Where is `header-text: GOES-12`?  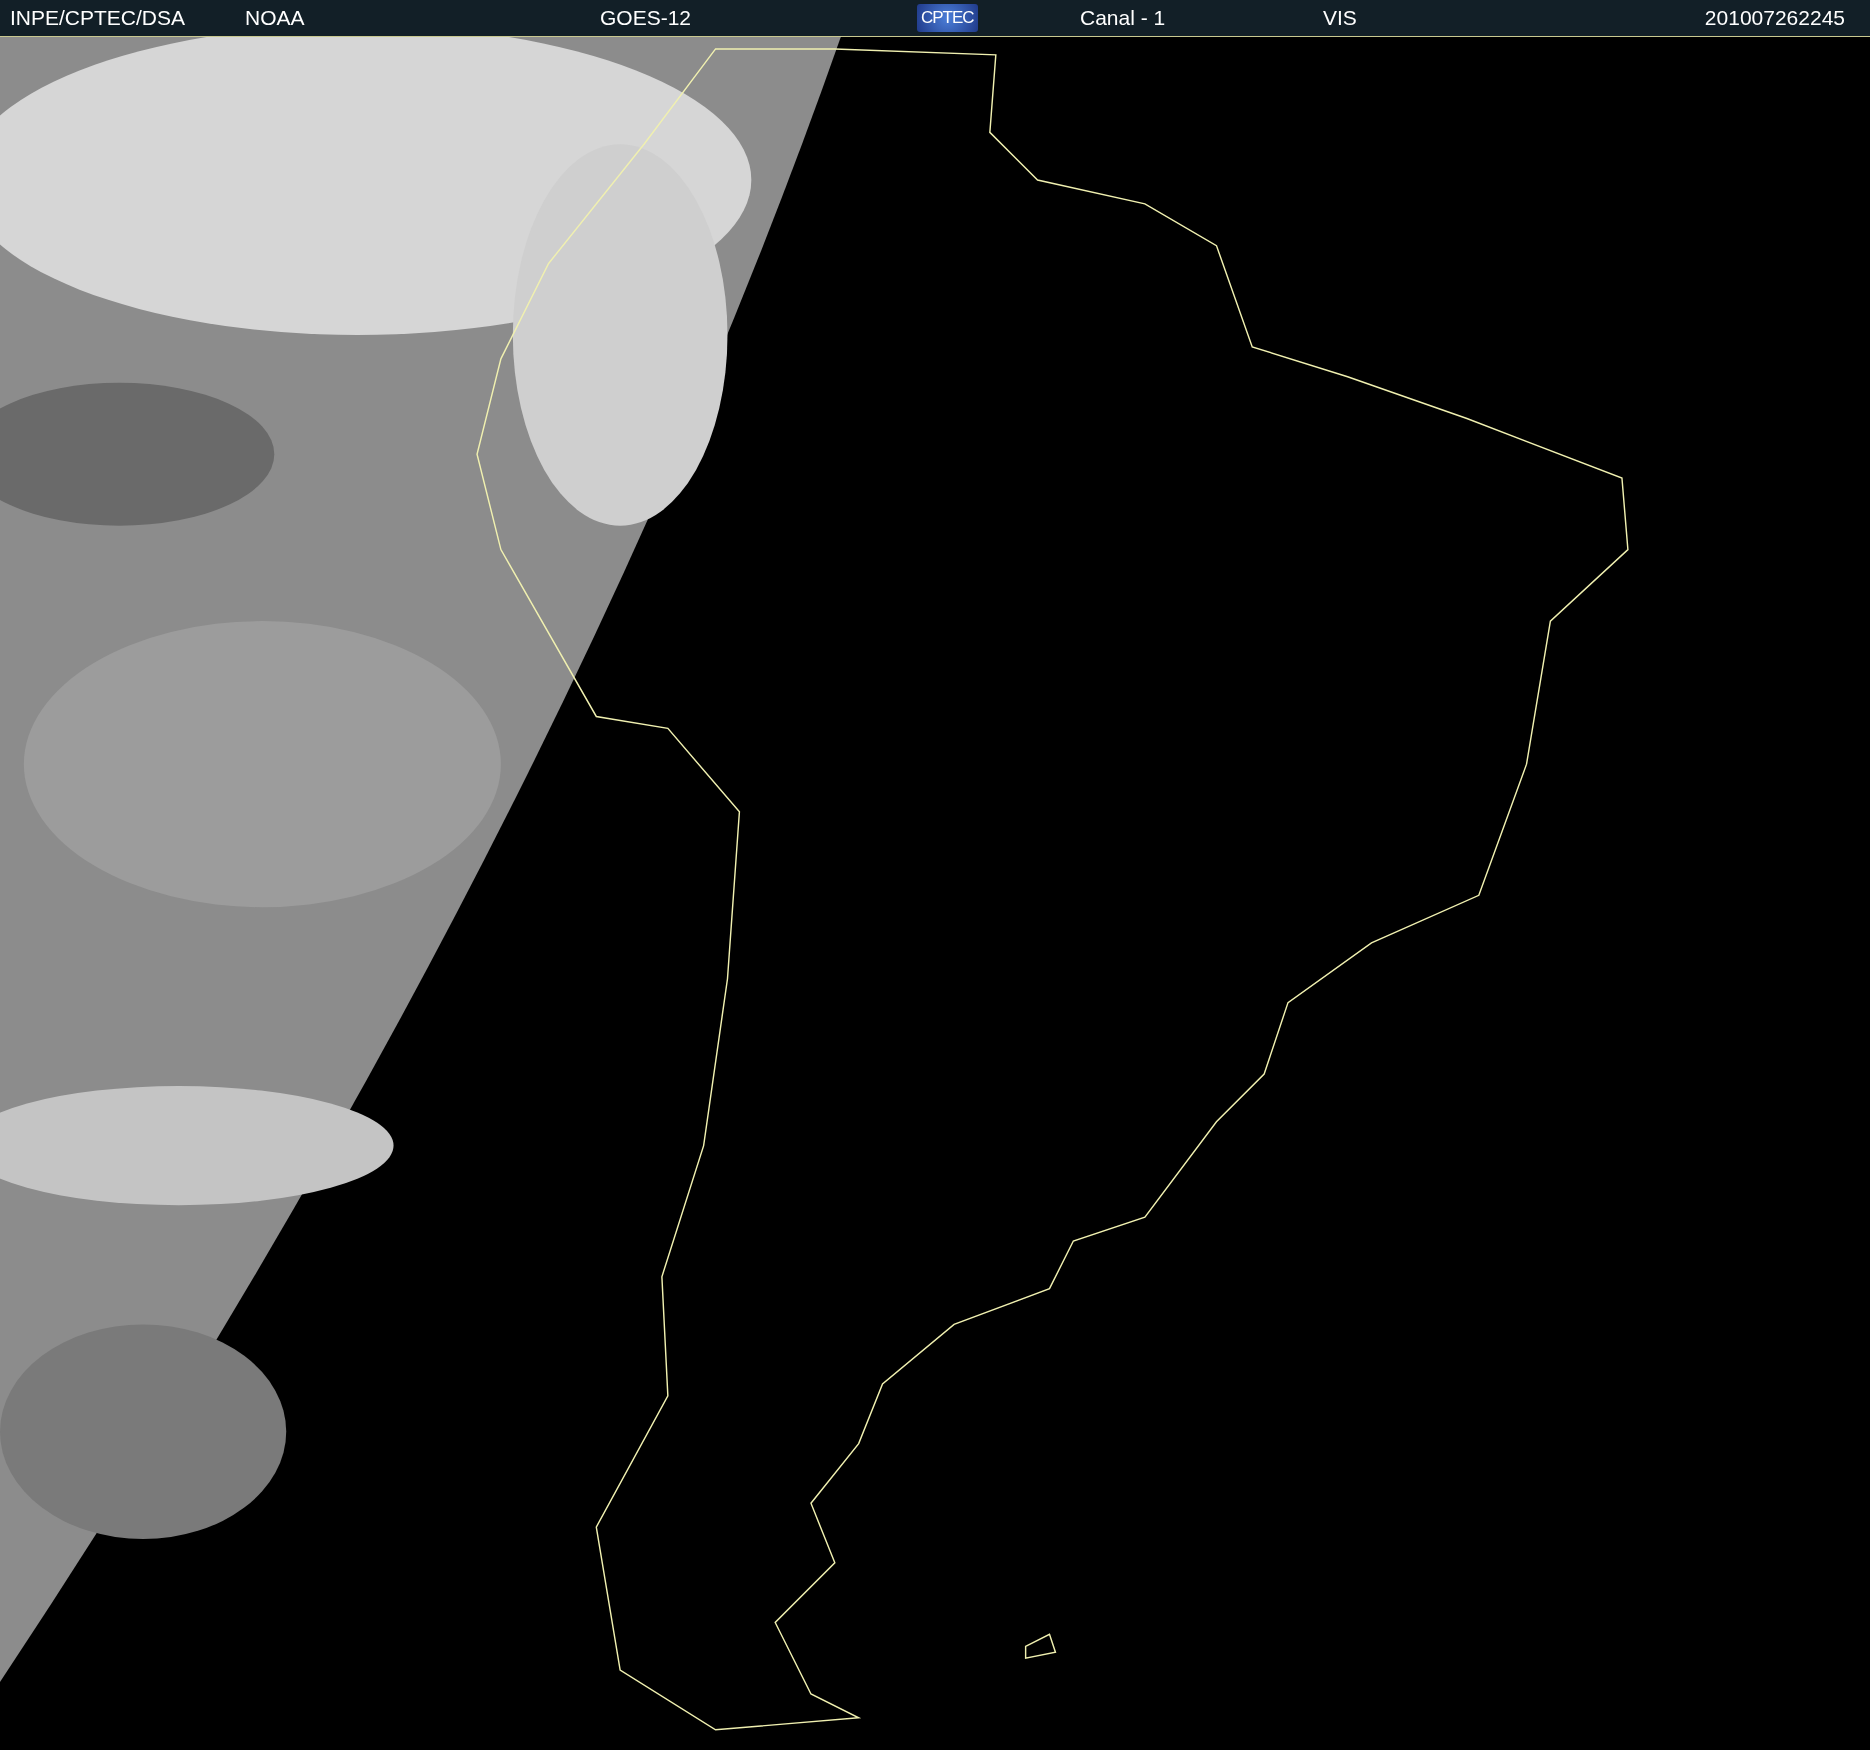
header-text: GOES-12 is located at coordinates (646, 18).